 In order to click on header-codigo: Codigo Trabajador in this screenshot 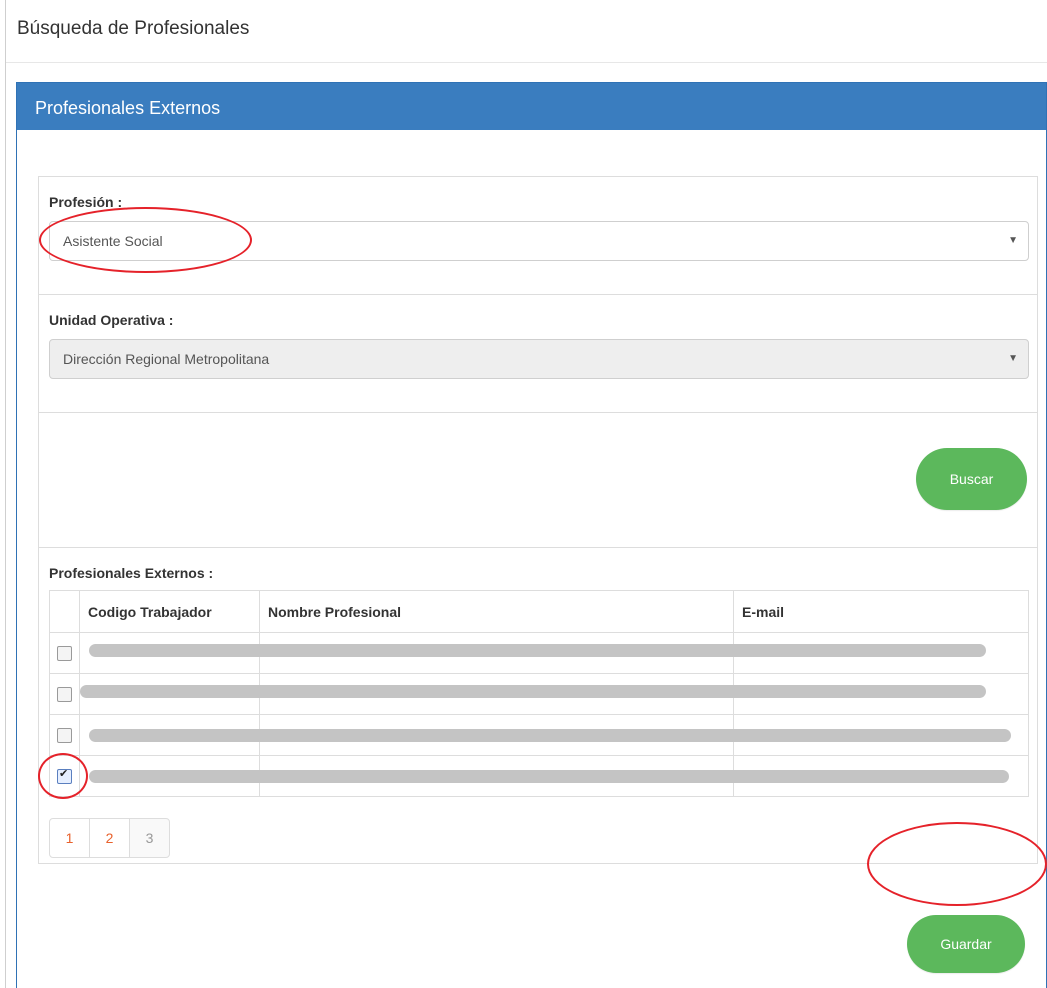, I will do `click(169, 611)`.